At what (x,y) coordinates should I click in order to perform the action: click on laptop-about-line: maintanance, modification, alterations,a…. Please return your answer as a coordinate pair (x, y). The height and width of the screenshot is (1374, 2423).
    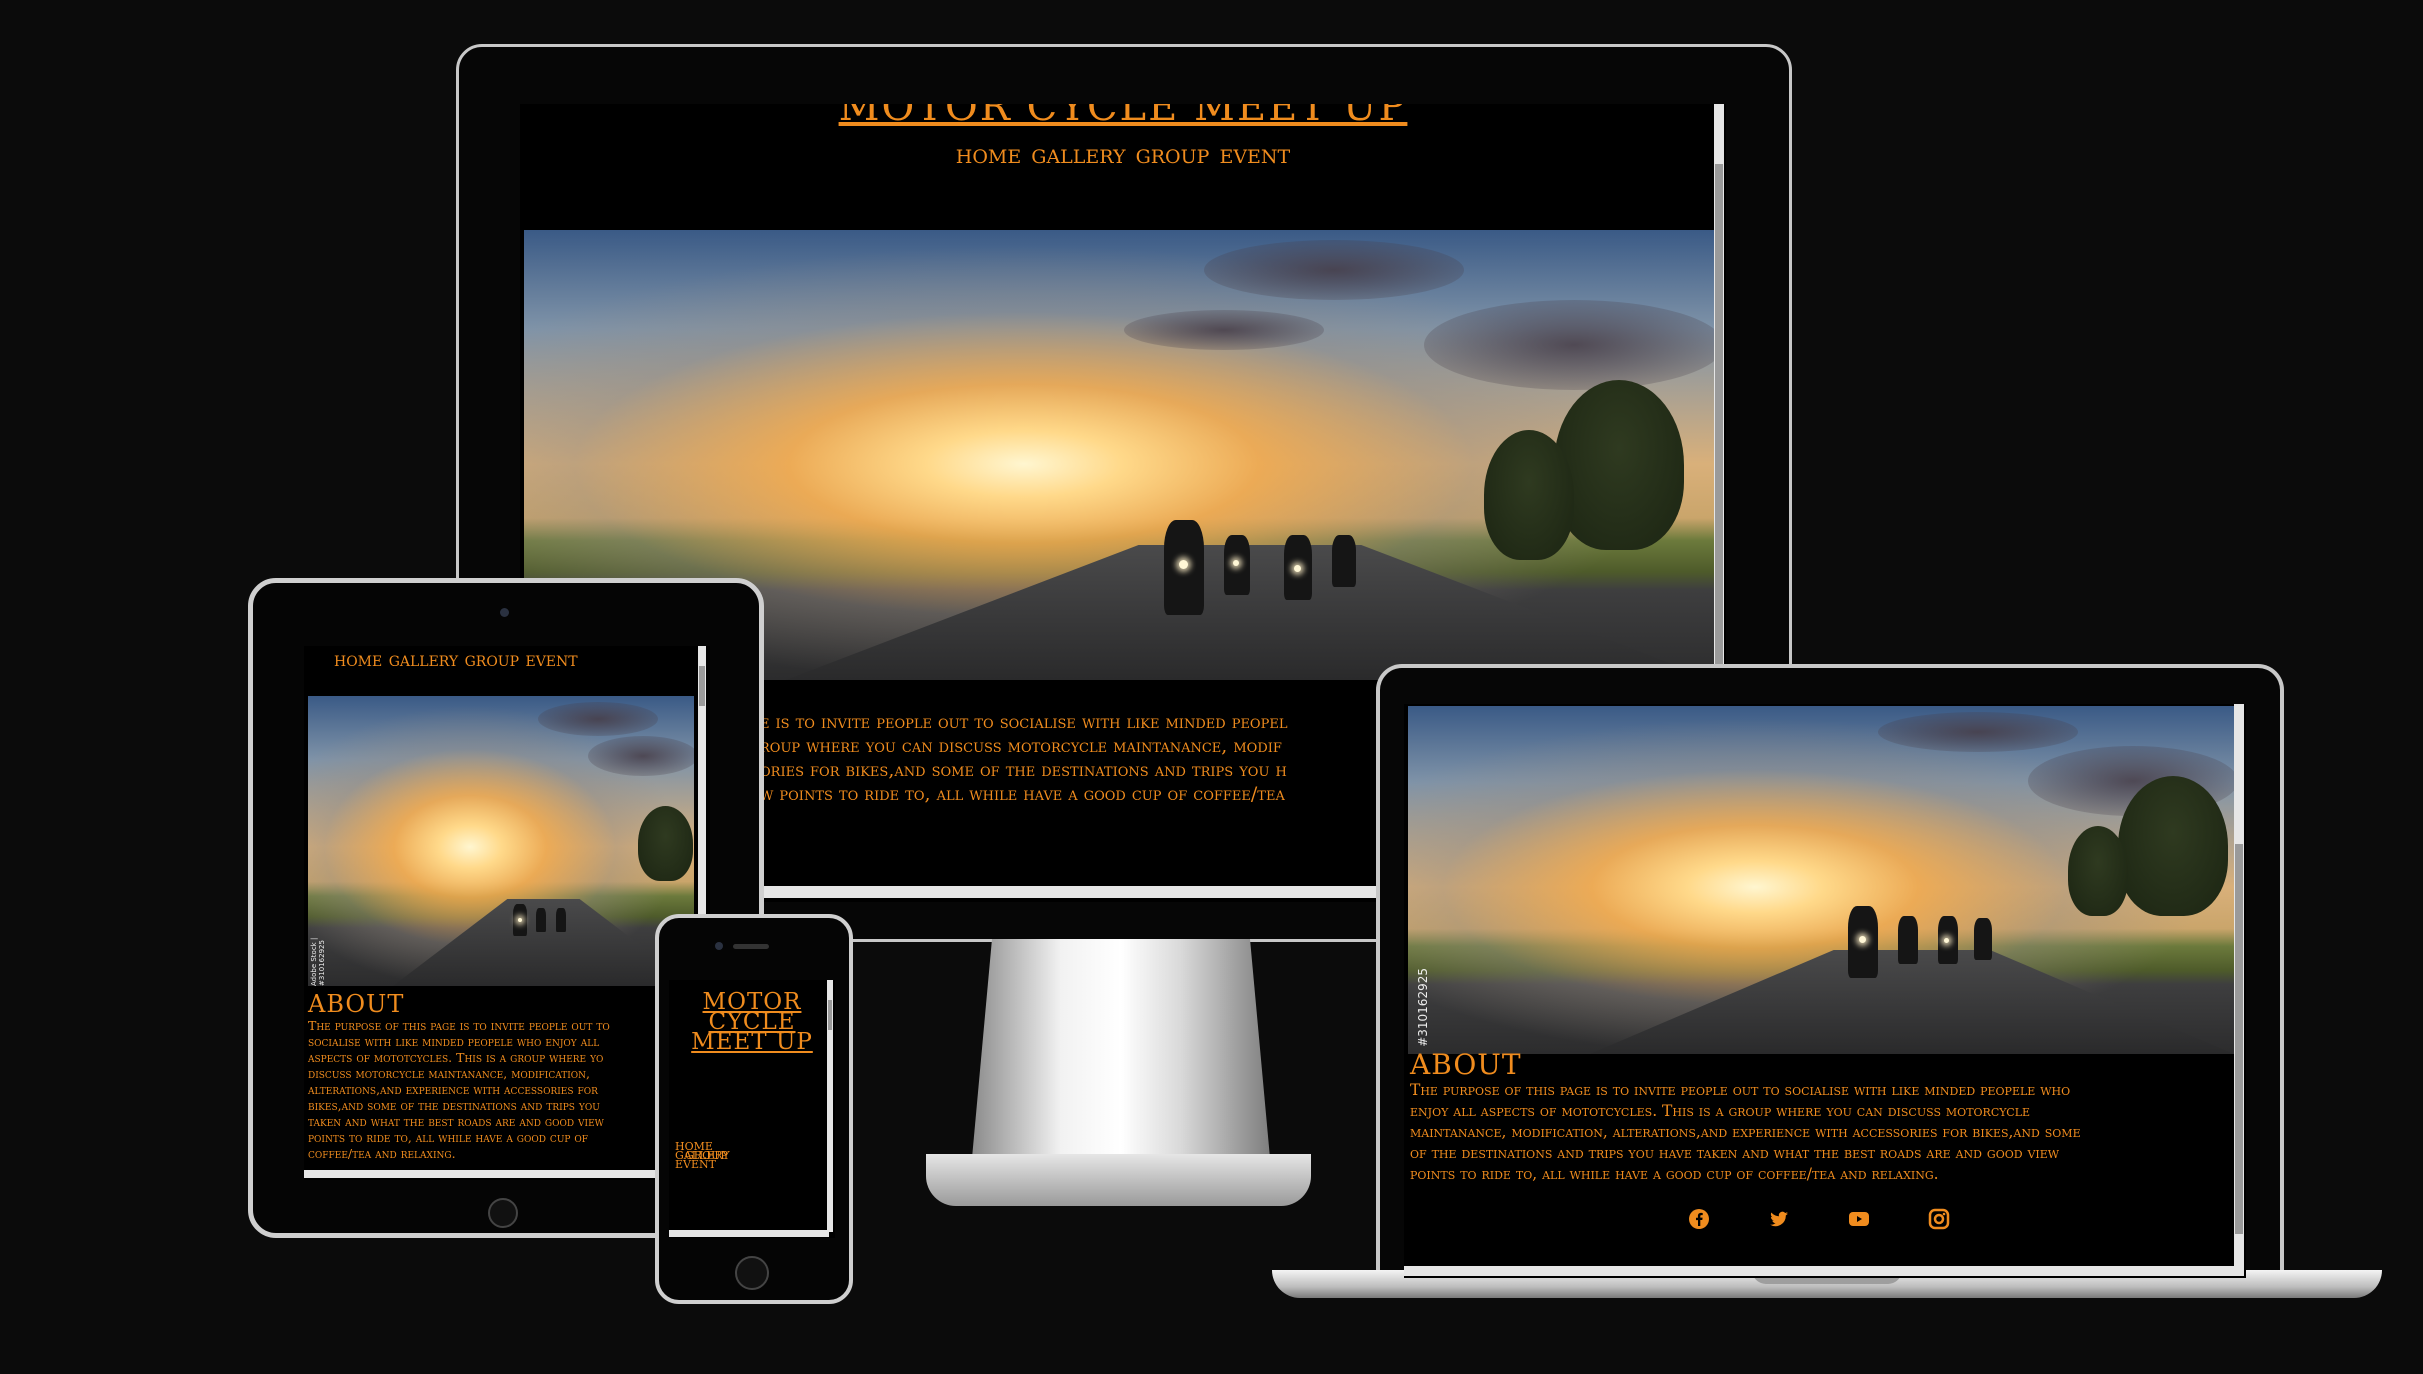
    Looking at the image, I should click on (1745, 1132).